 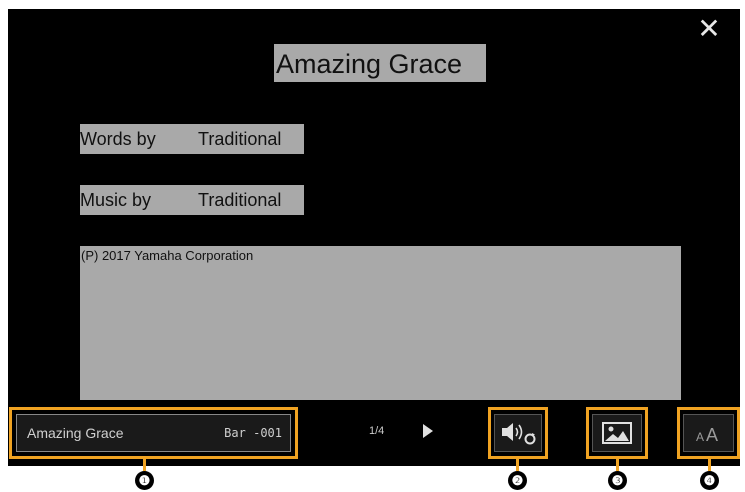 I want to click on font-size-button: A A, so click(x=708, y=433).